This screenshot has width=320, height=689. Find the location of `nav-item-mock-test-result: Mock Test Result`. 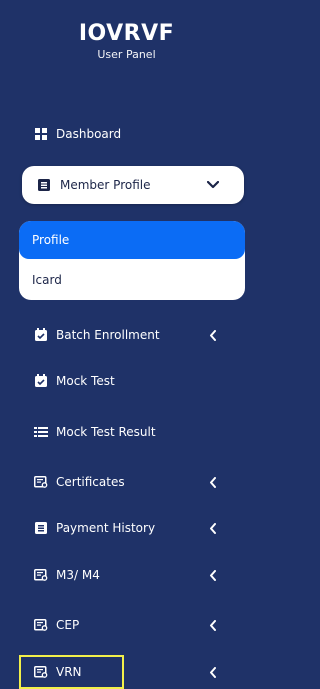

nav-item-mock-test-result: Mock Test Result is located at coordinates (134, 432).